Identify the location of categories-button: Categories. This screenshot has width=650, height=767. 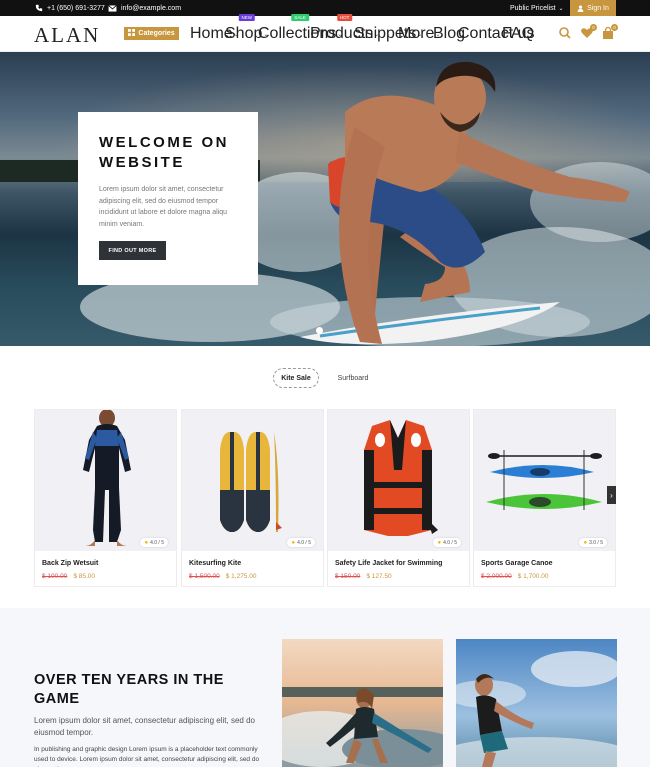
(151, 33).